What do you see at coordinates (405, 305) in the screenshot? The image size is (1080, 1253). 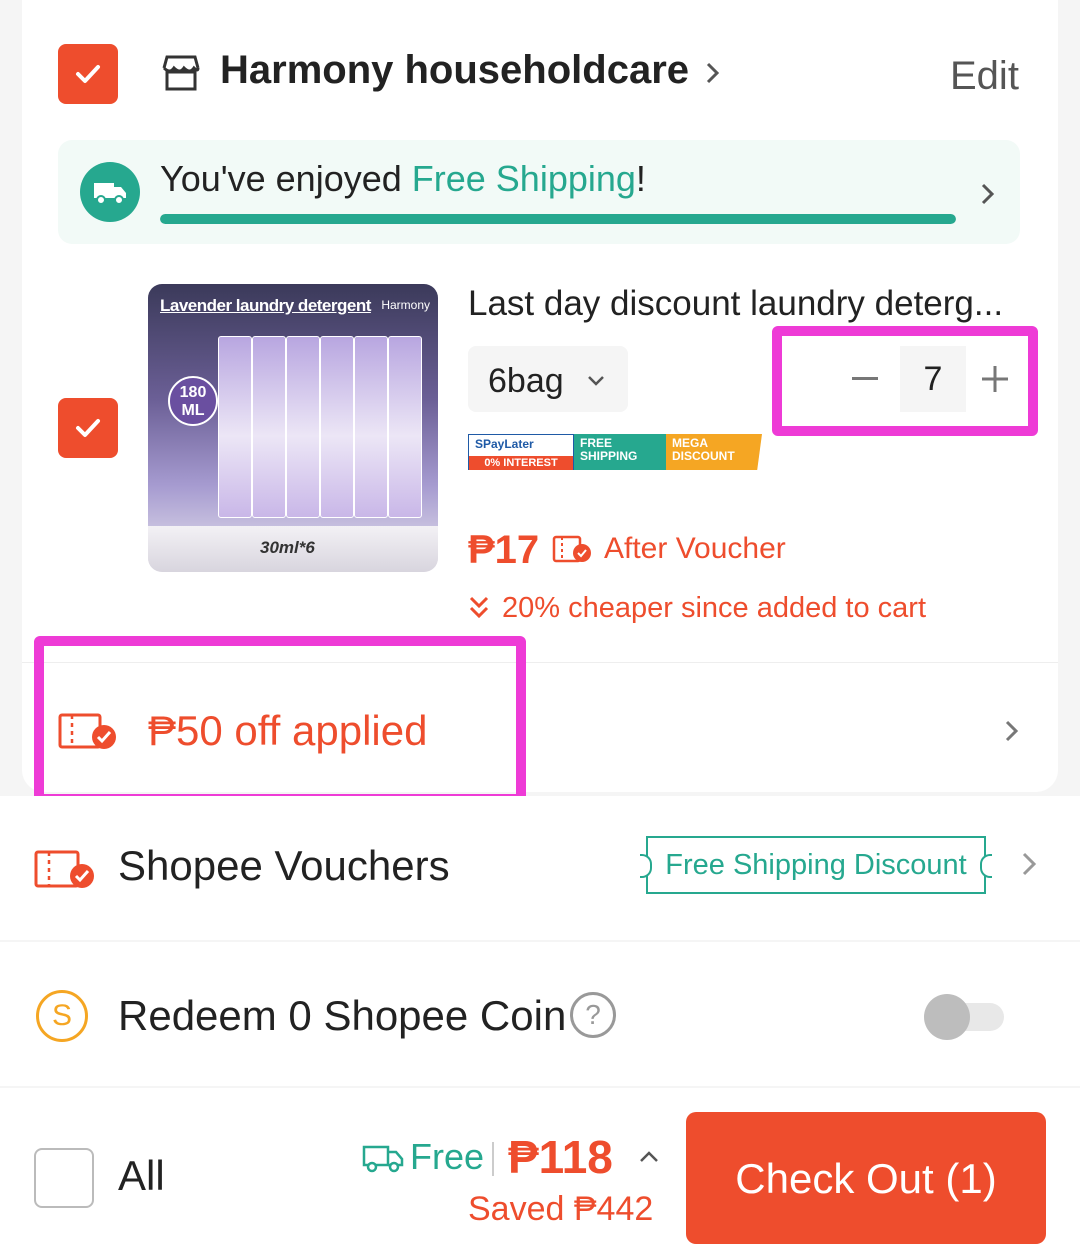 I see `product-image-brand: Harmony` at bounding box center [405, 305].